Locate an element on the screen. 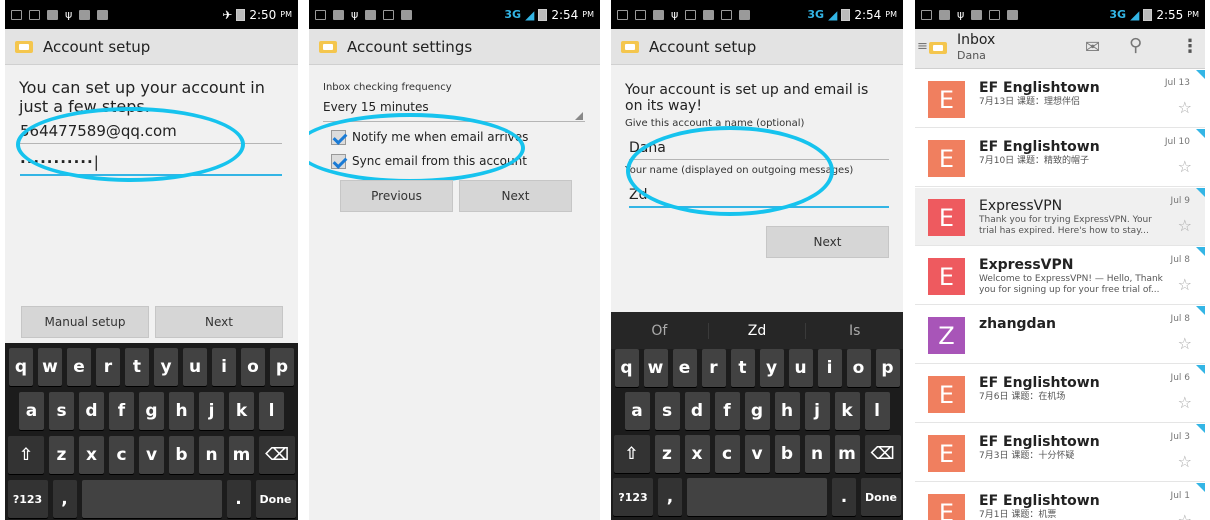 Image resolution: width=1210 pixels, height=520 pixels. sender-name: EF Englishtown is located at coordinates (1039, 501).